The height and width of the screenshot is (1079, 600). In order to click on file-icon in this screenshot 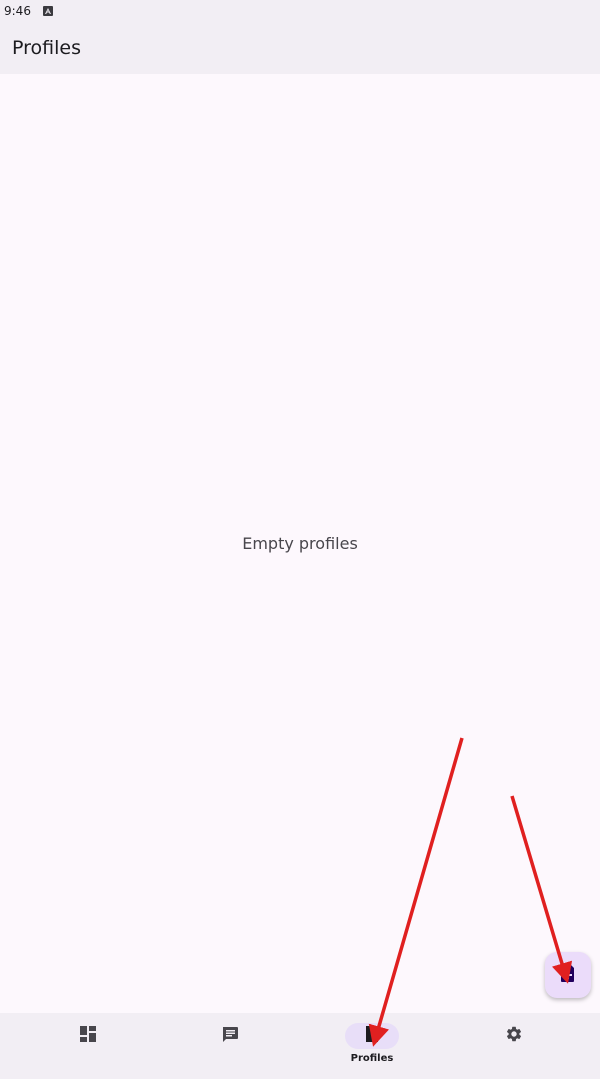, I will do `click(372, 1036)`.